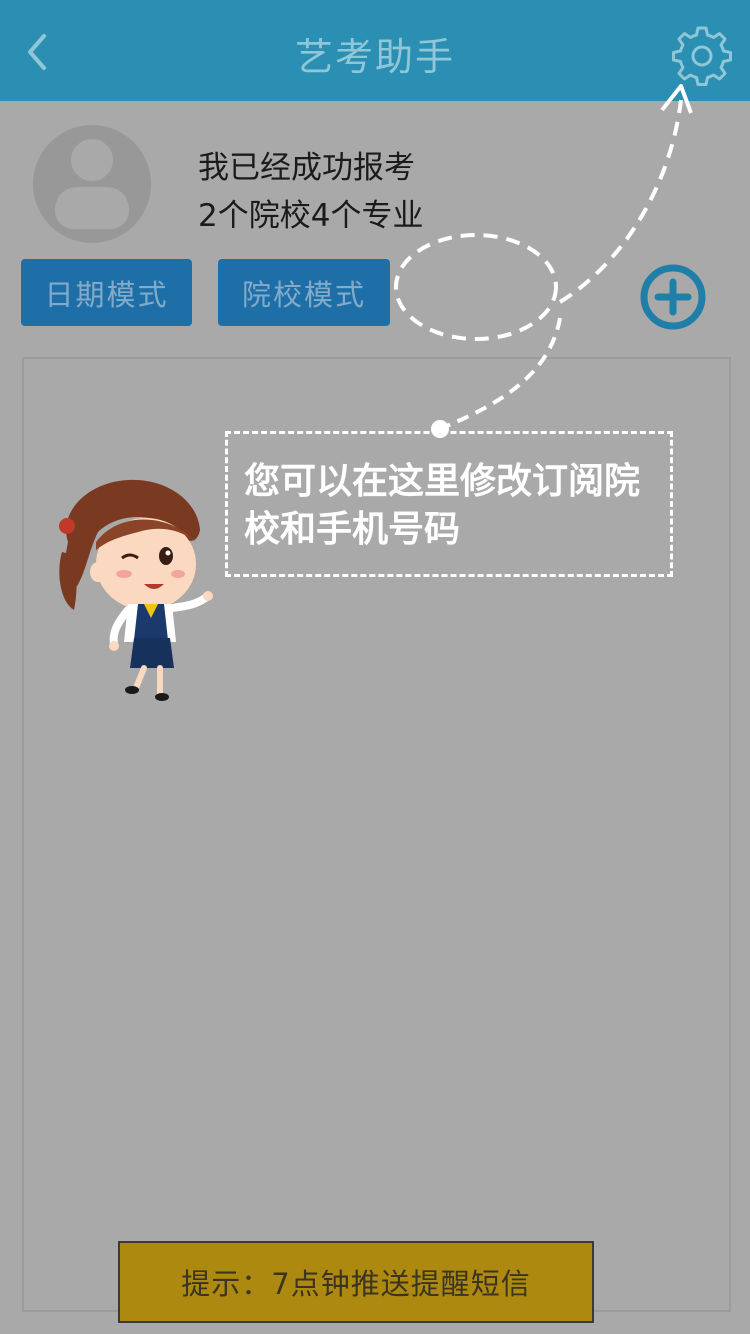 The image size is (750, 1334). What do you see at coordinates (136, 590) in the screenshot?
I see `mascot-girl-icon` at bounding box center [136, 590].